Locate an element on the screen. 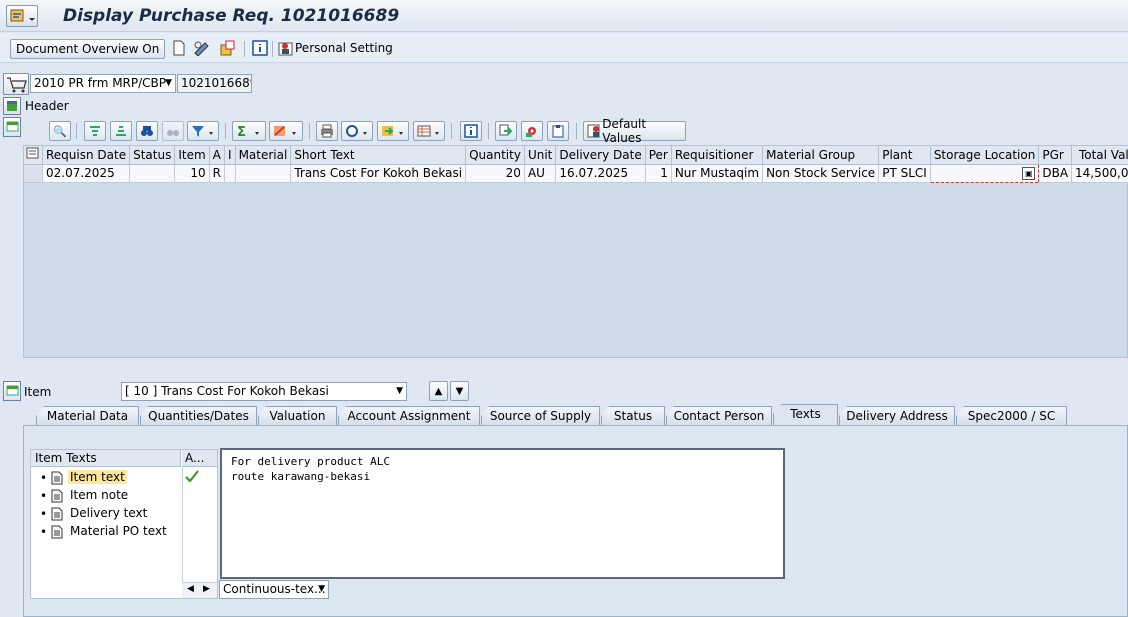 This screenshot has height=617, width=1128. column-header: Status is located at coordinates (152, 155).